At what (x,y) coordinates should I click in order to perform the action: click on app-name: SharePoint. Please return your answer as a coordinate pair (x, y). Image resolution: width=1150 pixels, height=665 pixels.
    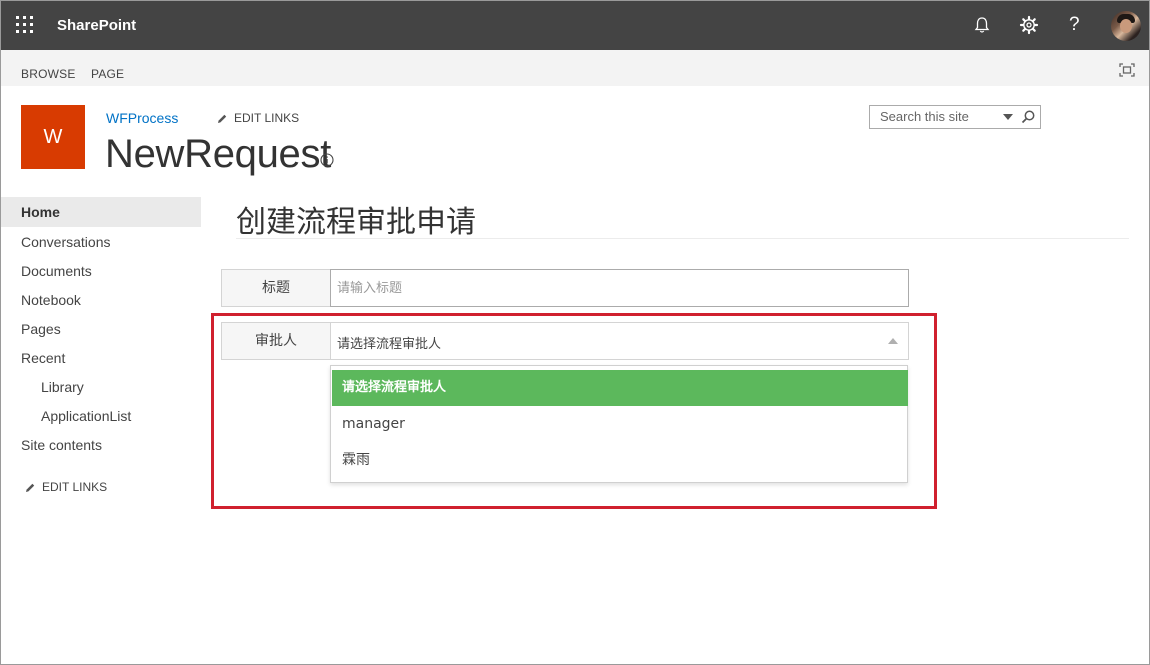
    Looking at the image, I should click on (96, 25).